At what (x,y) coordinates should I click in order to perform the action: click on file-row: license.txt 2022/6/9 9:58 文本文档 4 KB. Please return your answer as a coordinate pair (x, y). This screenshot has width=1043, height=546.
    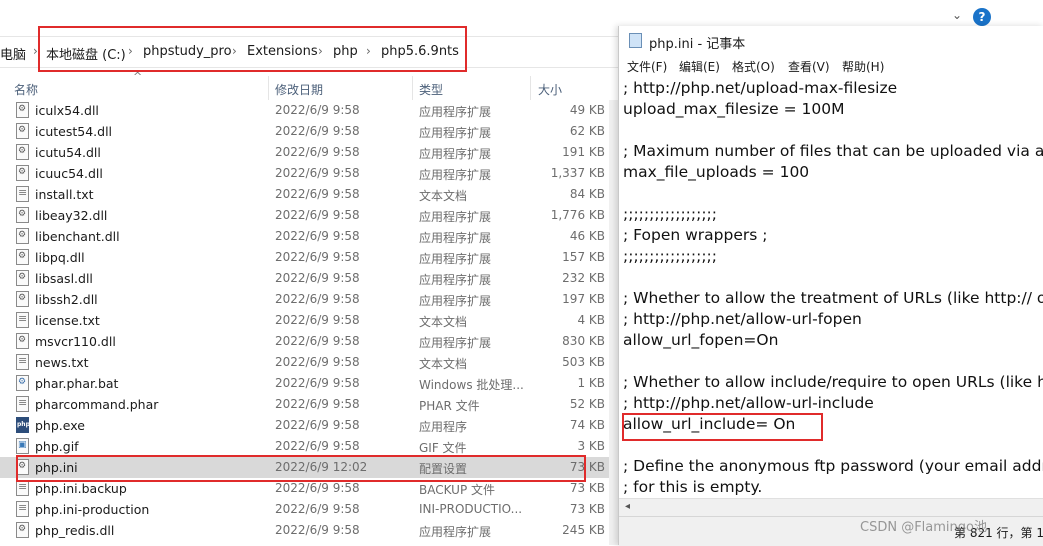
    Looking at the image, I should click on (305, 320).